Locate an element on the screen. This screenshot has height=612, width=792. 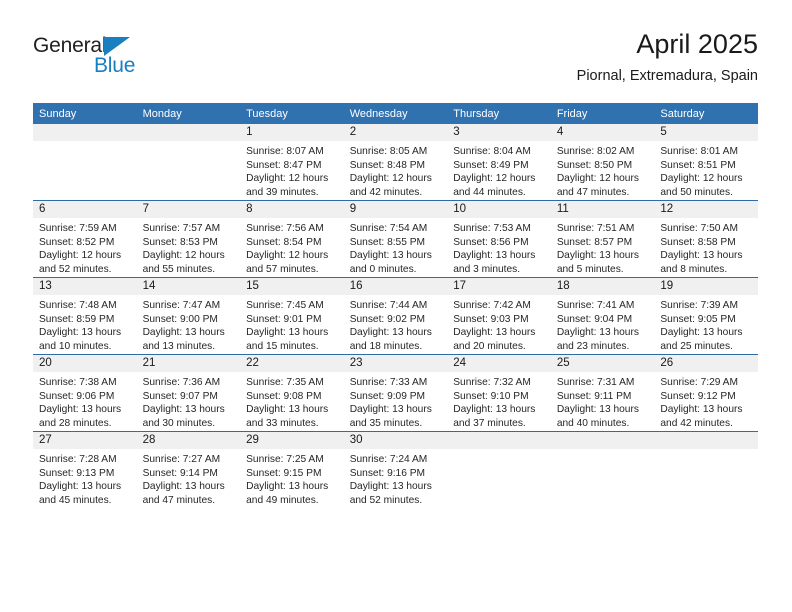
day-number: 15 is located at coordinates (292, 286).